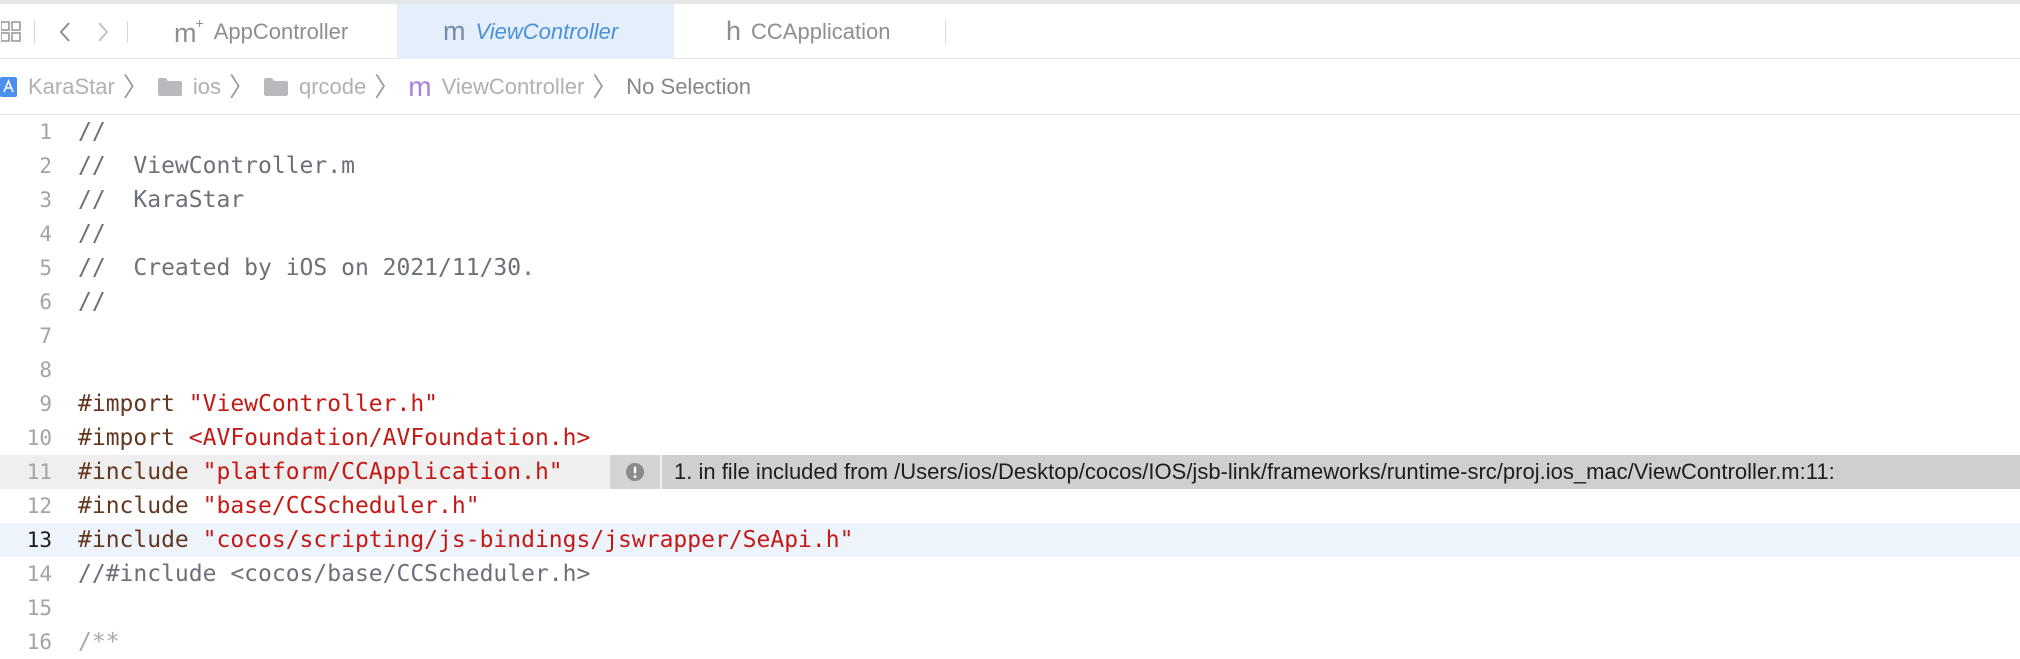  What do you see at coordinates (332, 86) in the screenshot?
I see `breadcrumb-label: qrcode` at bounding box center [332, 86].